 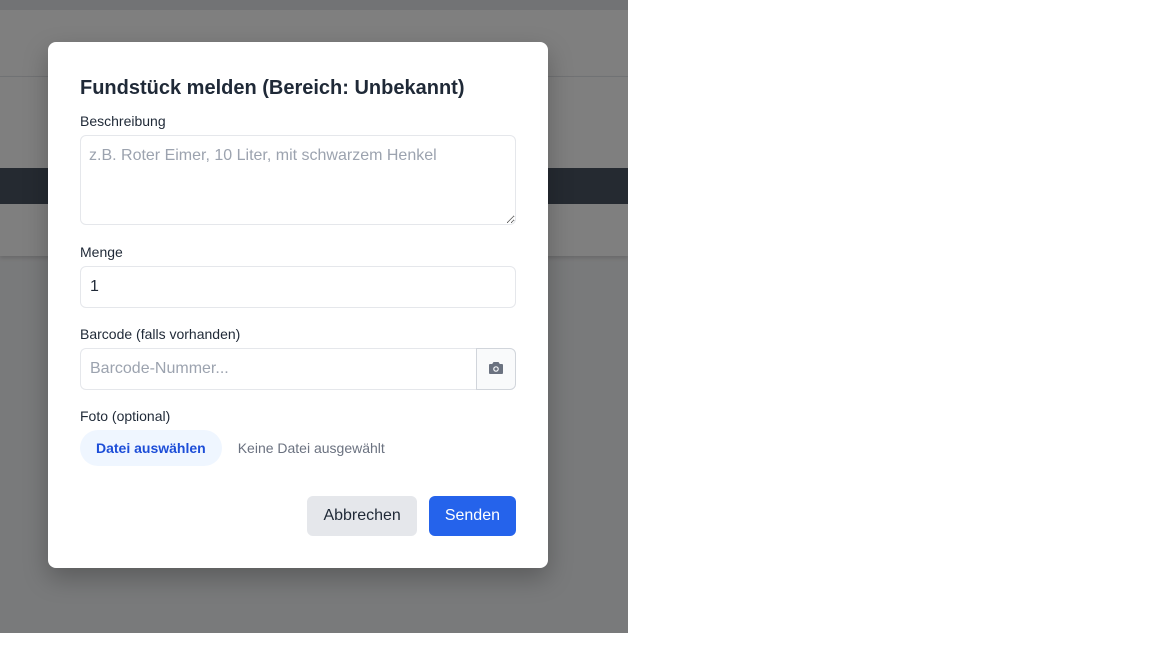 I want to click on camera-icon, so click(x=496, y=369).